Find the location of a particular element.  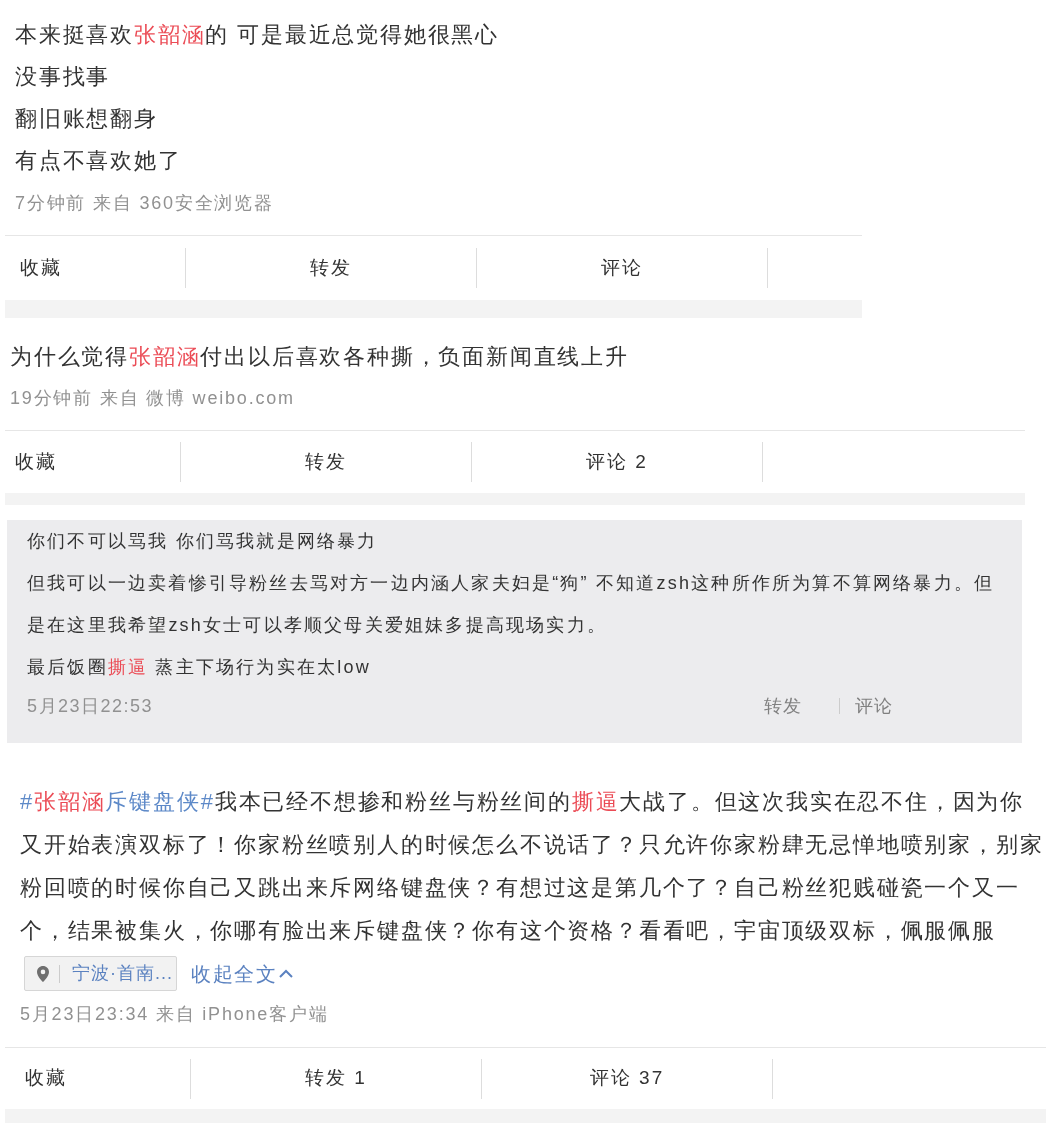

comment-button: 评论 2 is located at coordinates (617, 462).